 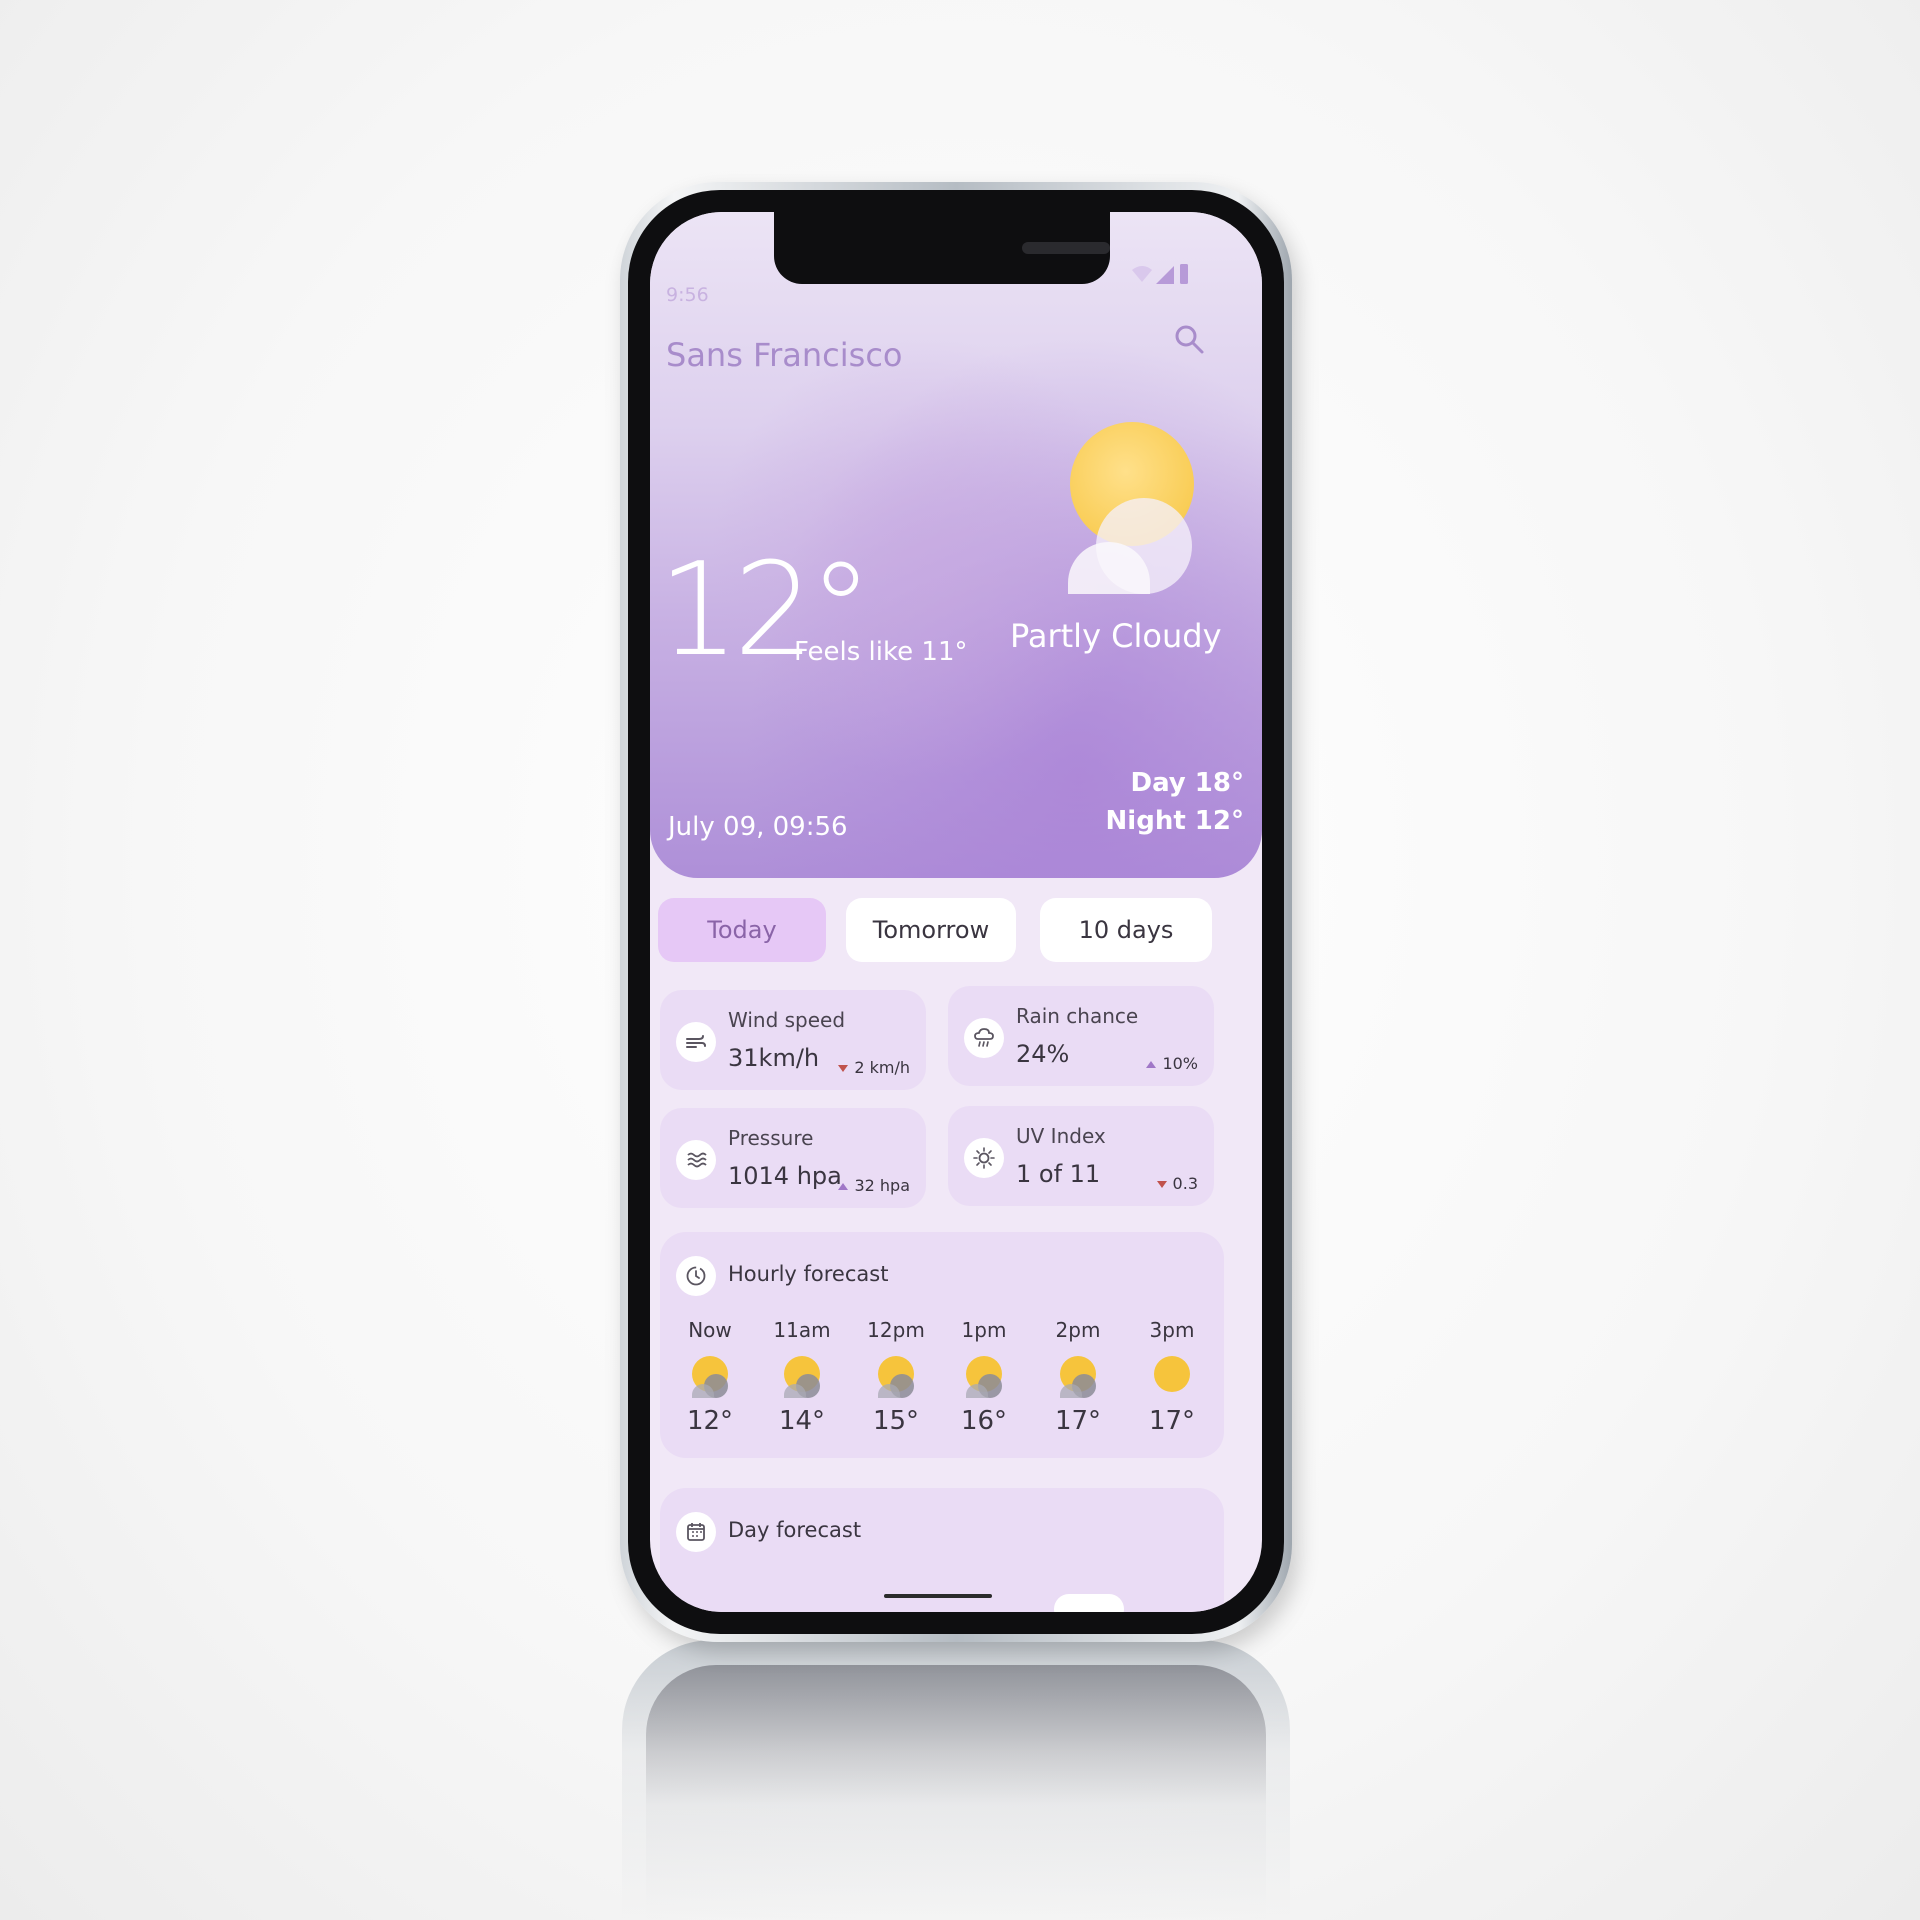 What do you see at coordinates (1061, 1136) in the screenshot?
I see `card-label: UV Index` at bounding box center [1061, 1136].